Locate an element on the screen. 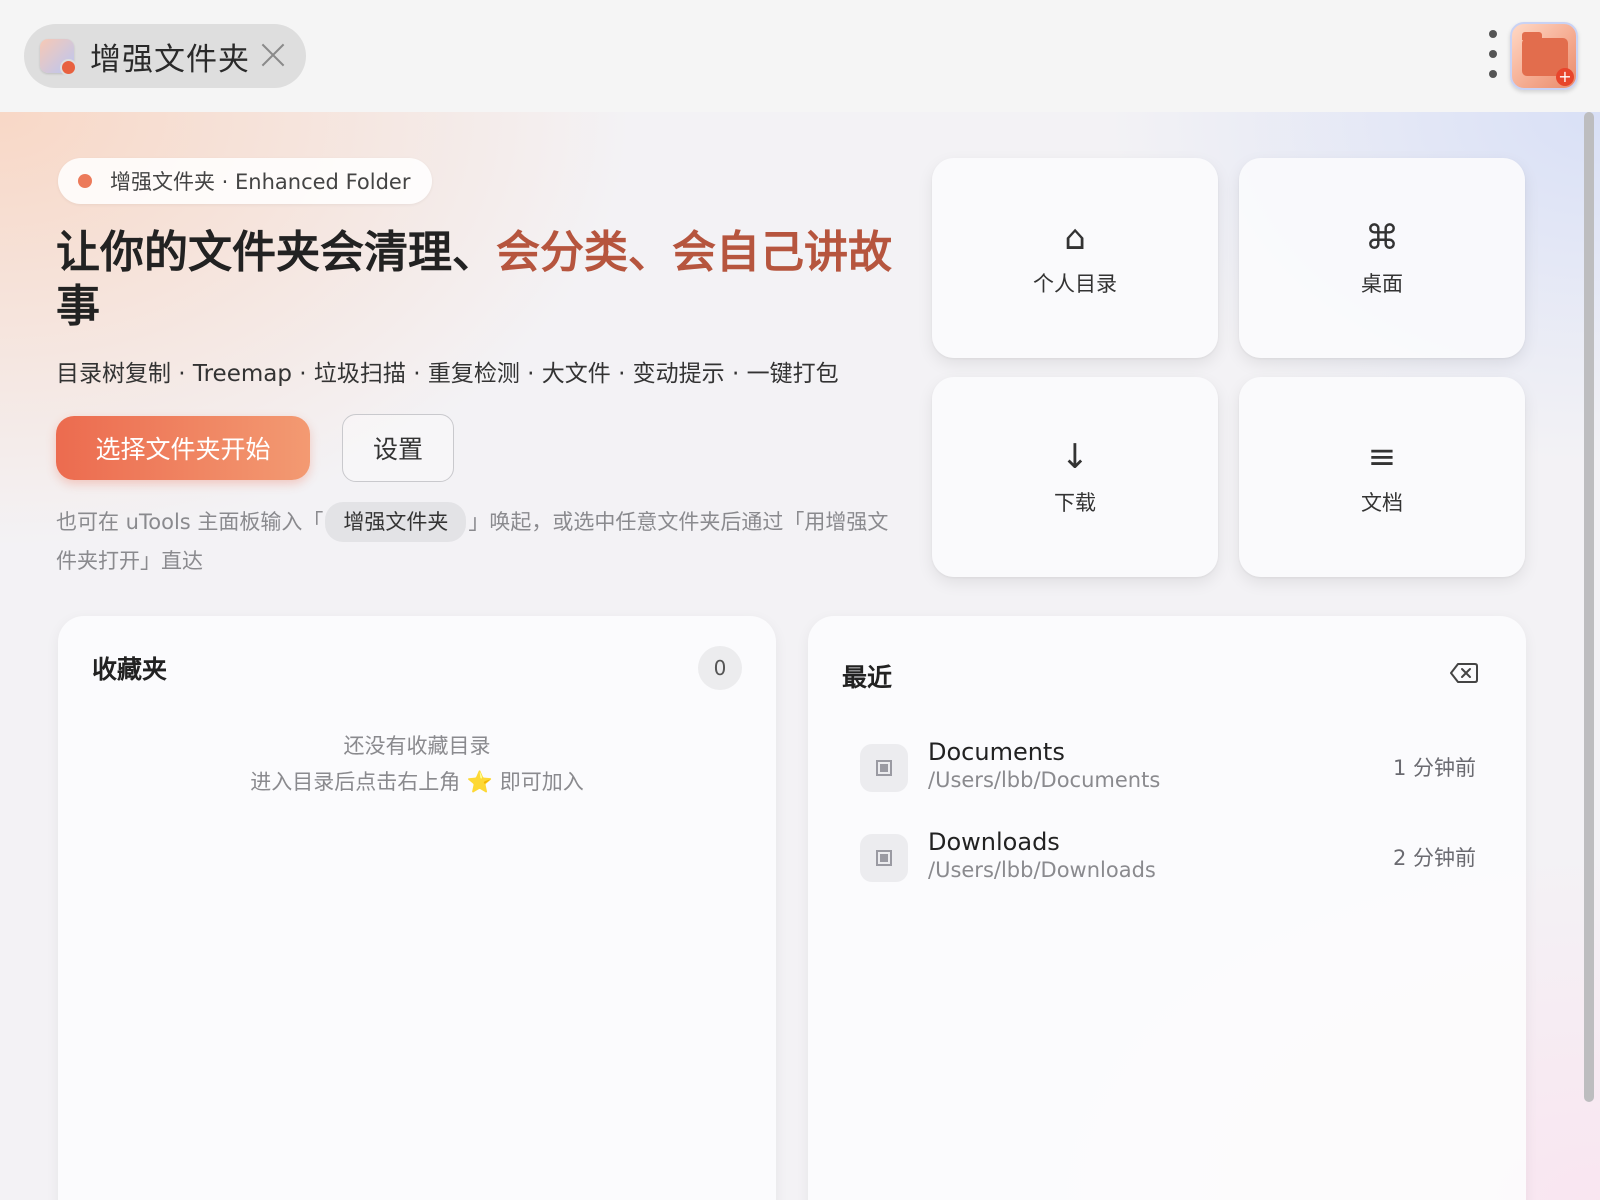 This screenshot has height=1200, width=1600. keyword-chip: 增强文件夹 is located at coordinates (396, 522).